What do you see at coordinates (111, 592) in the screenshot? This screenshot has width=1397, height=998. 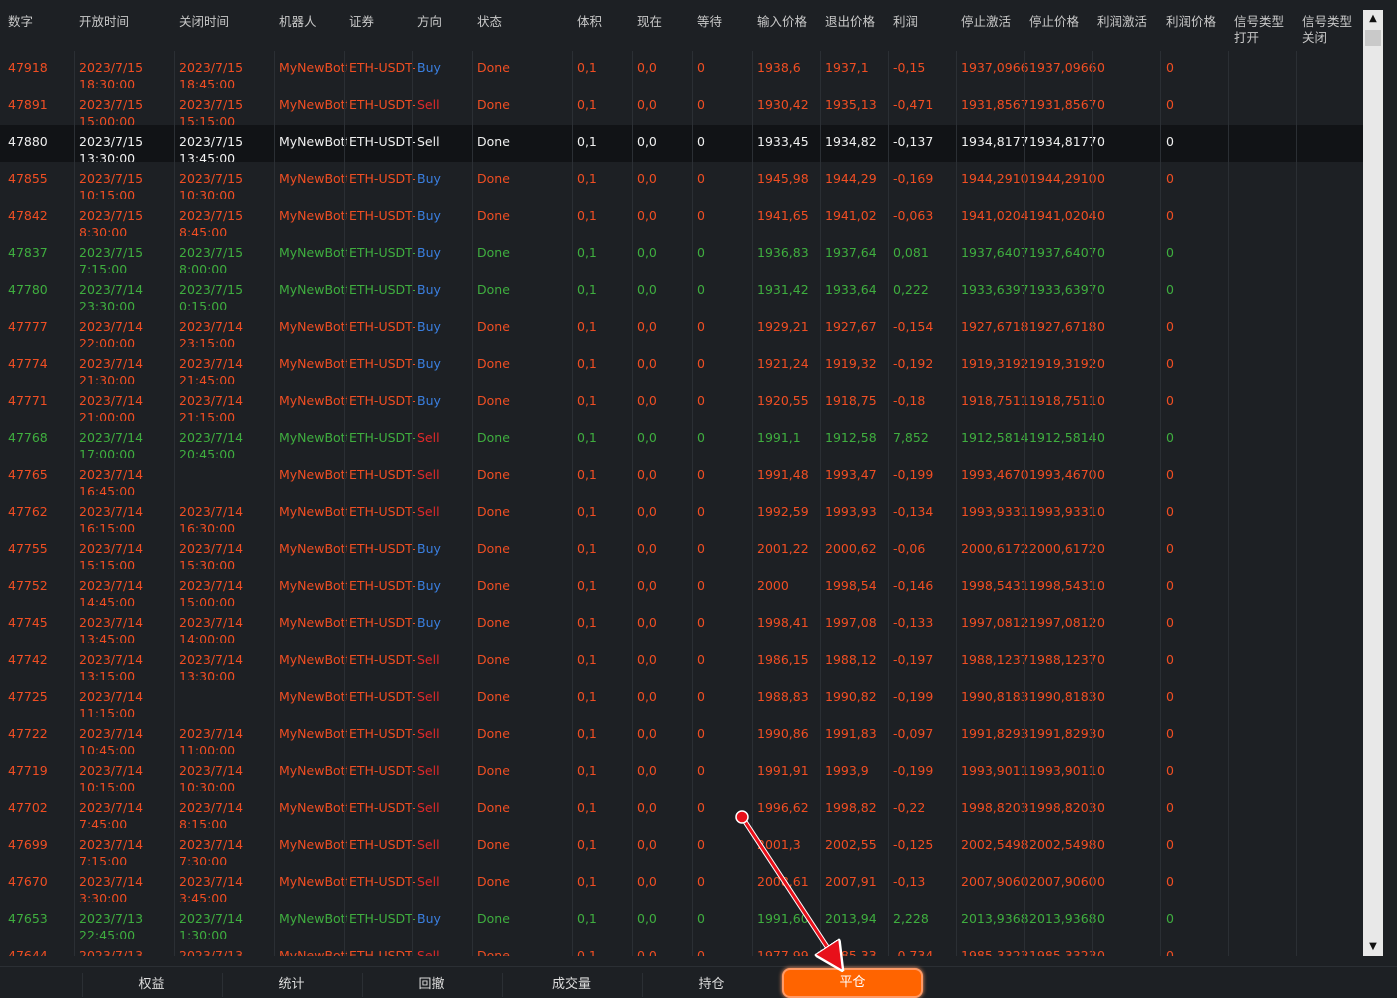 I see `cell-open-time: 2023/7/14 14:45:00` at bounding box center [111, 592].